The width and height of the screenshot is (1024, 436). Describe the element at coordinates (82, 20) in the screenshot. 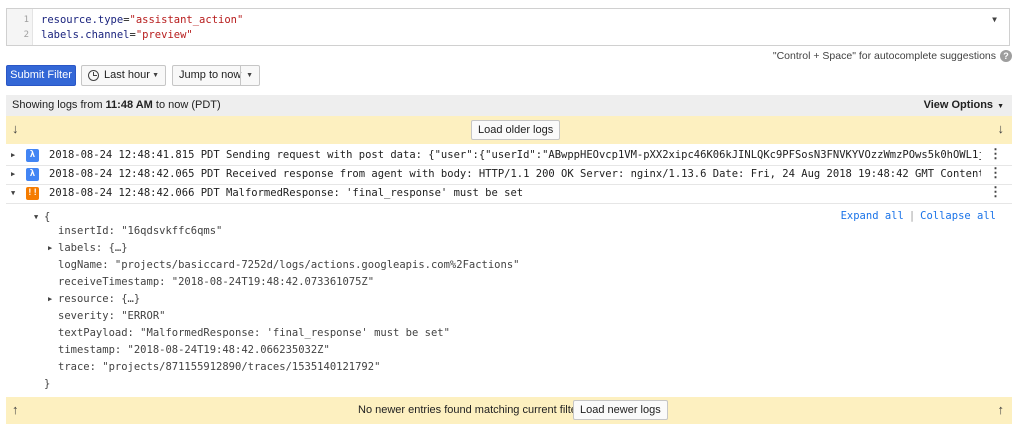

I see `filter-key: resource.type` at that location.